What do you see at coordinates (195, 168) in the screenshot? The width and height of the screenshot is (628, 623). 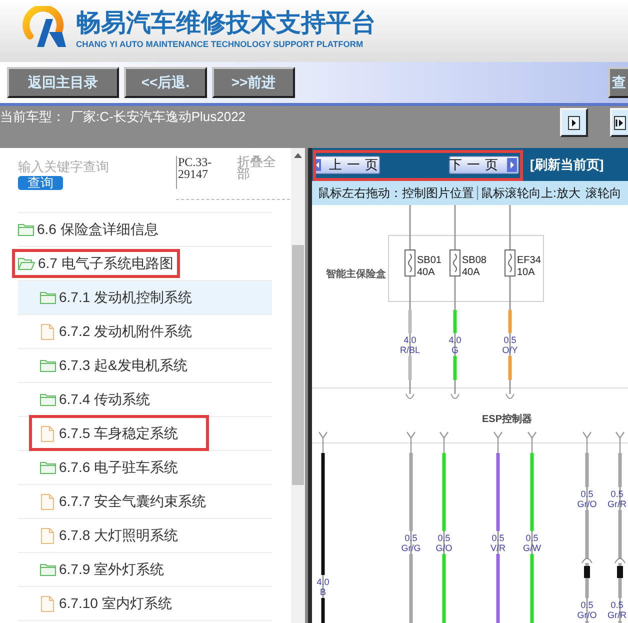 I see `code-text: PC.33-29147` at bounding box center [195, 168].